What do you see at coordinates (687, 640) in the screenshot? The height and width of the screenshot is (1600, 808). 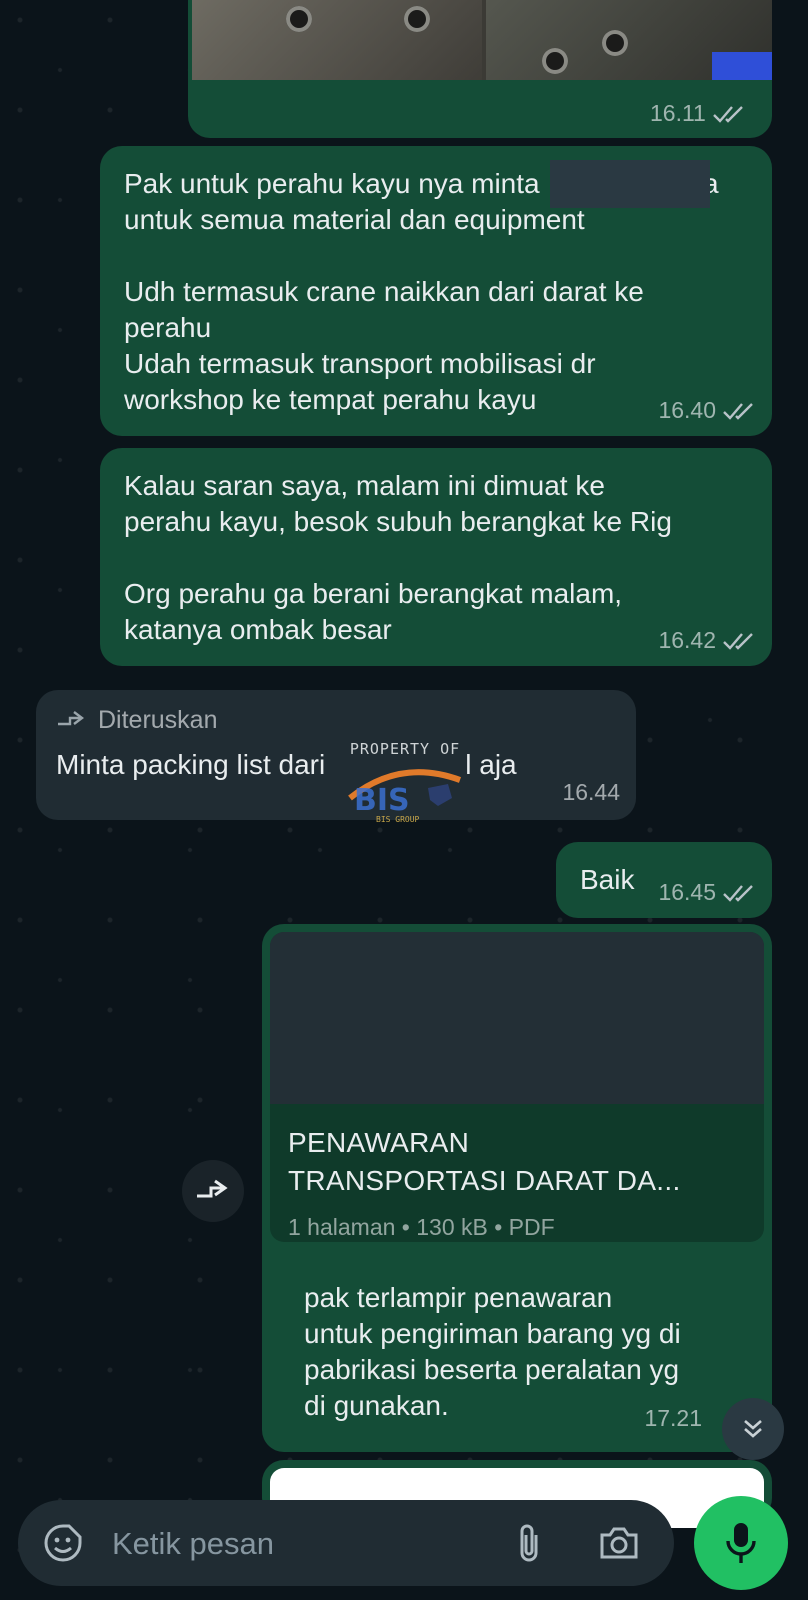 I see `message-time: 16.42` at bounding box center [687, 640].